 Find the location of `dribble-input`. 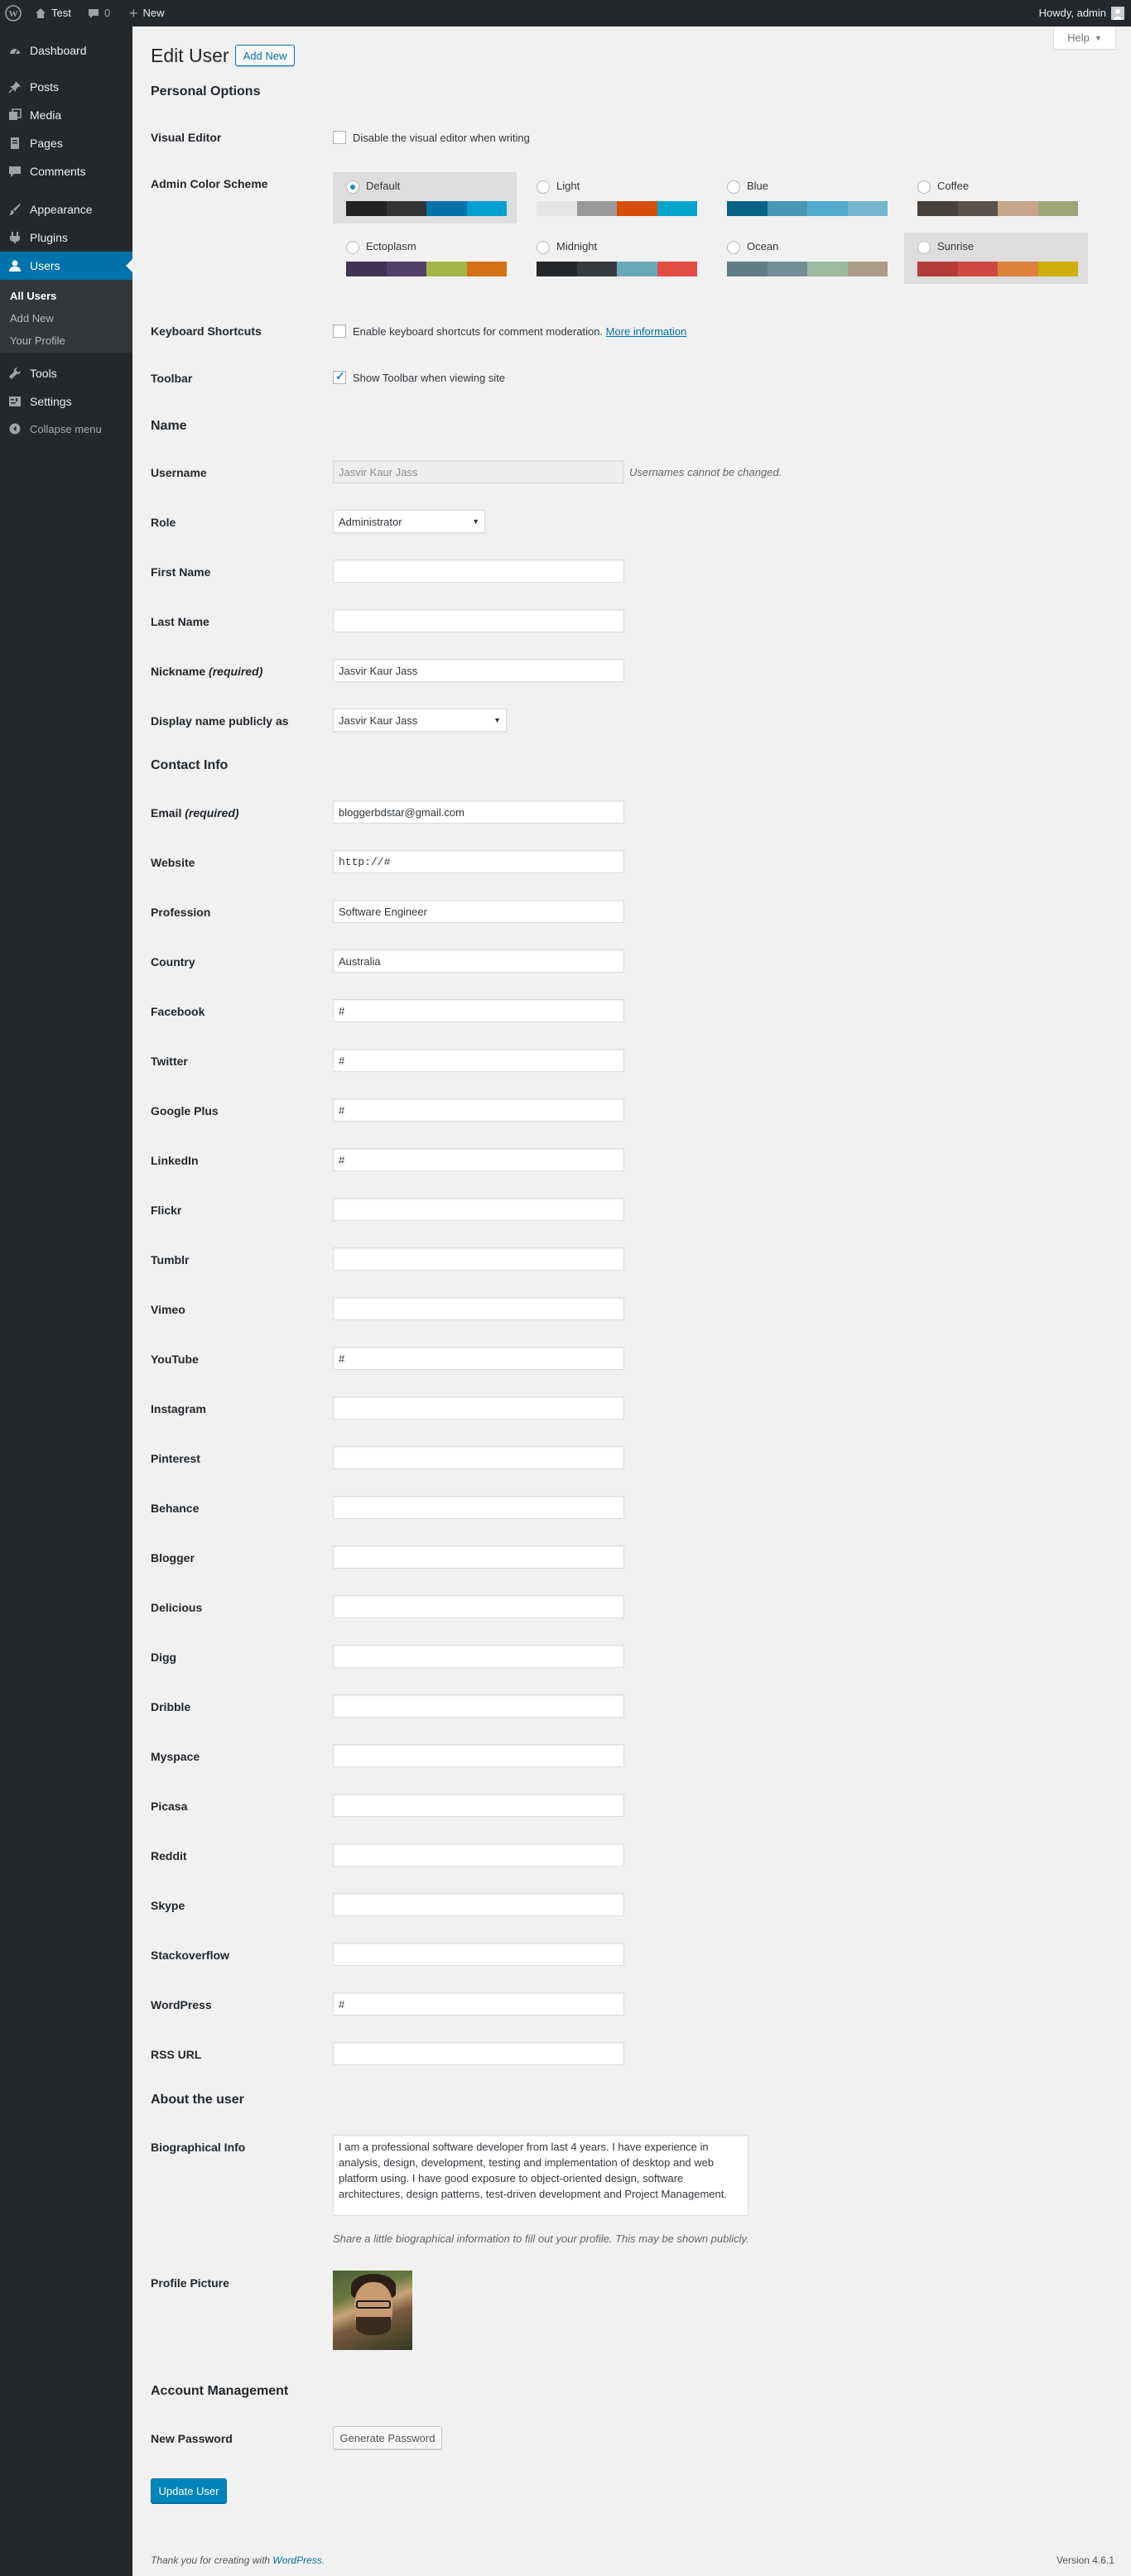

dribble-input is located at coordinates (479, 1706).